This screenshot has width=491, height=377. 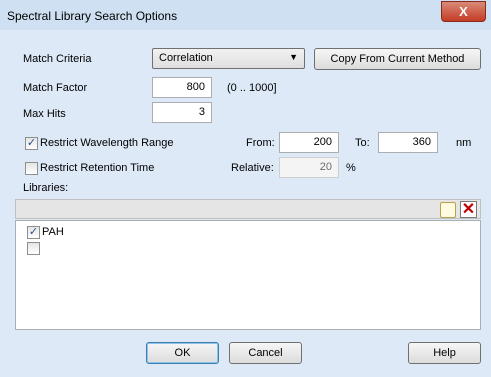 I want to click on library-pah-label: PAH, so click(x=53, y=232).